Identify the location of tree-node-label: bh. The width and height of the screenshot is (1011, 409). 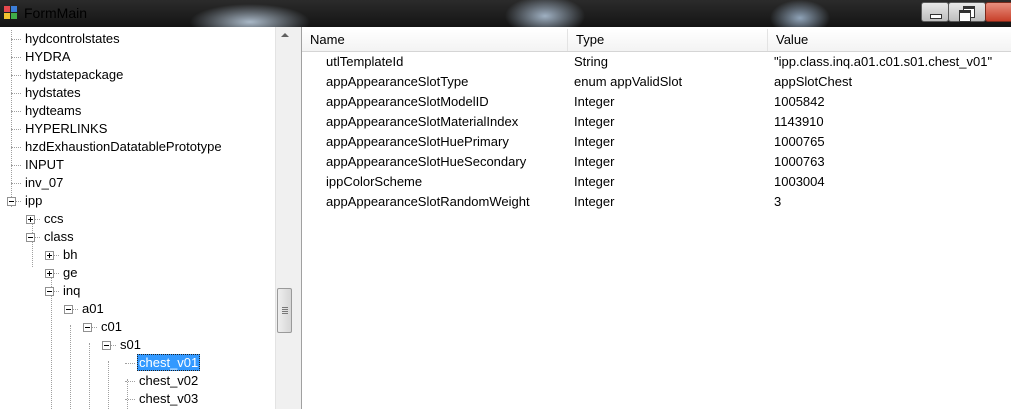
(70, 254).